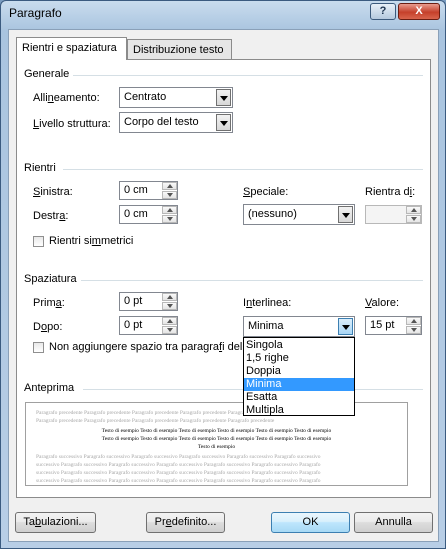  I want to click on ok-button: OK, so click(310, 522).